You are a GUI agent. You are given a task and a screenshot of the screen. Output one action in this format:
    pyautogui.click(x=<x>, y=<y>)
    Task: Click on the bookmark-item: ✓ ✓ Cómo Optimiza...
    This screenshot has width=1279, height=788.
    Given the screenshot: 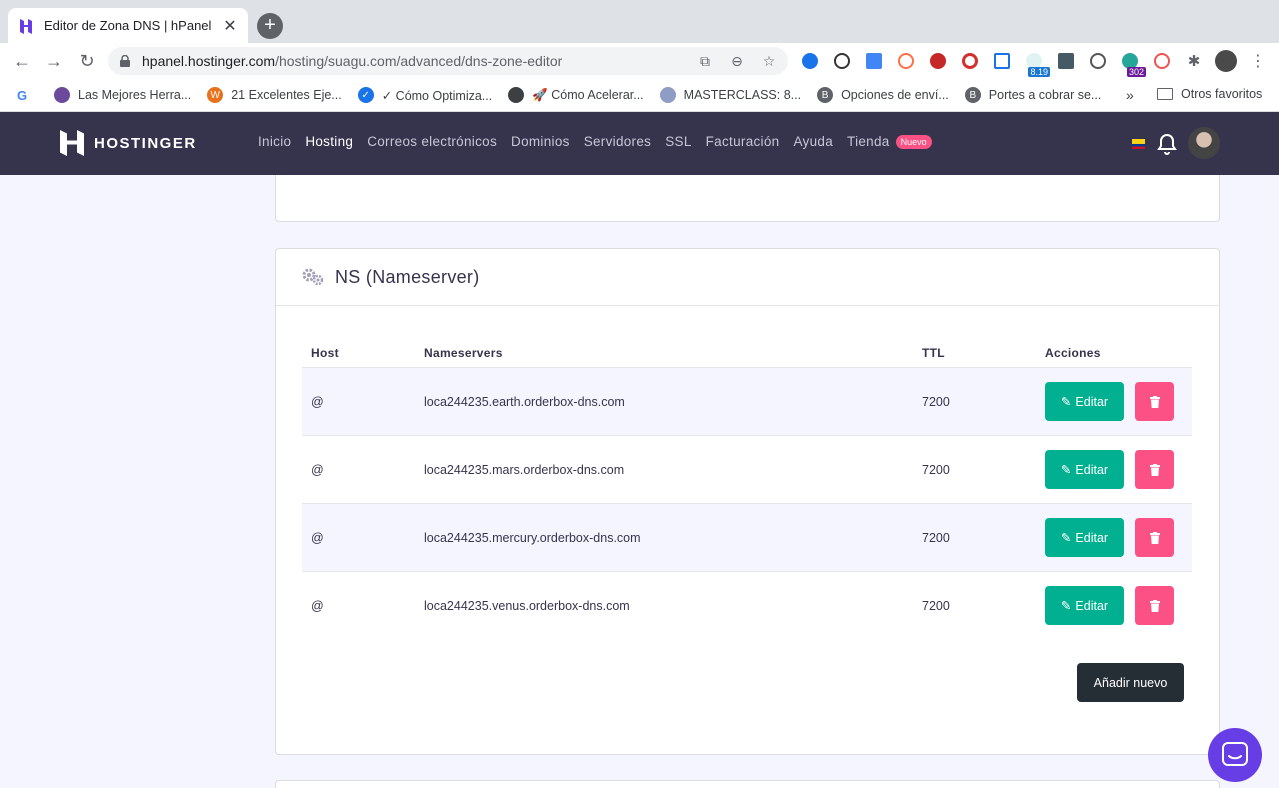 What is the action you would take?
    pyautogui.click(x=425, y=95)
    